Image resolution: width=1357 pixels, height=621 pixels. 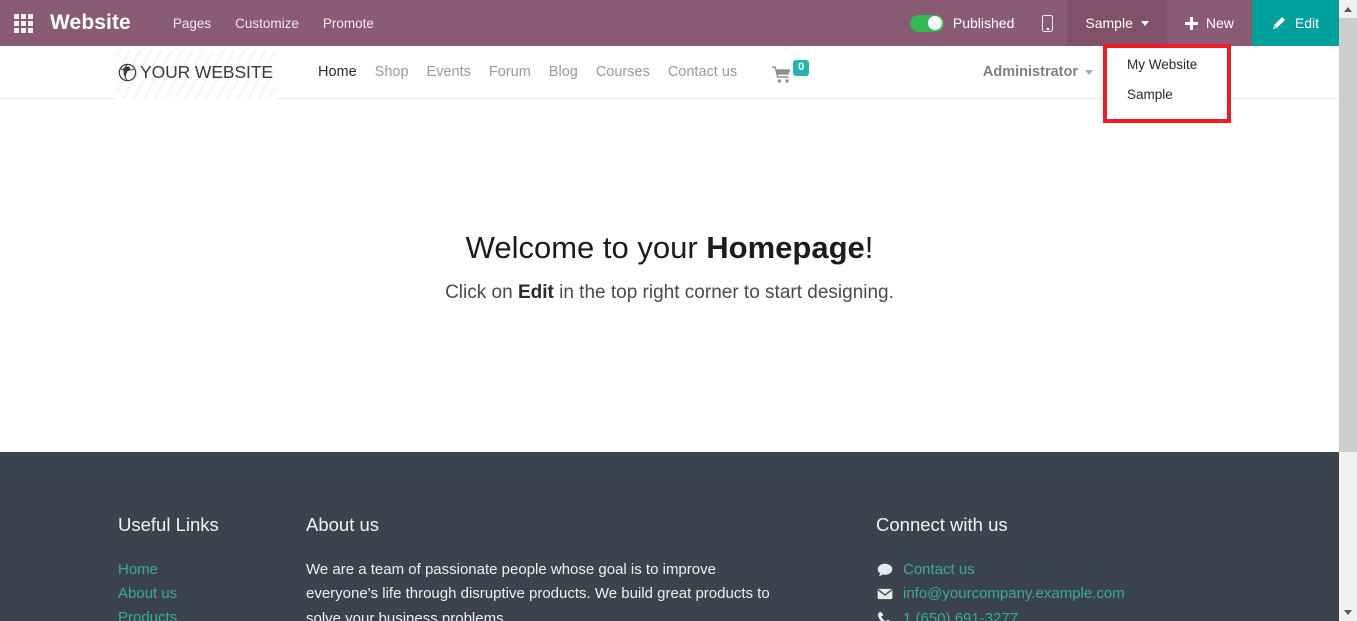 I want to click on apps-grid-icon, so click(x=23, y=23).